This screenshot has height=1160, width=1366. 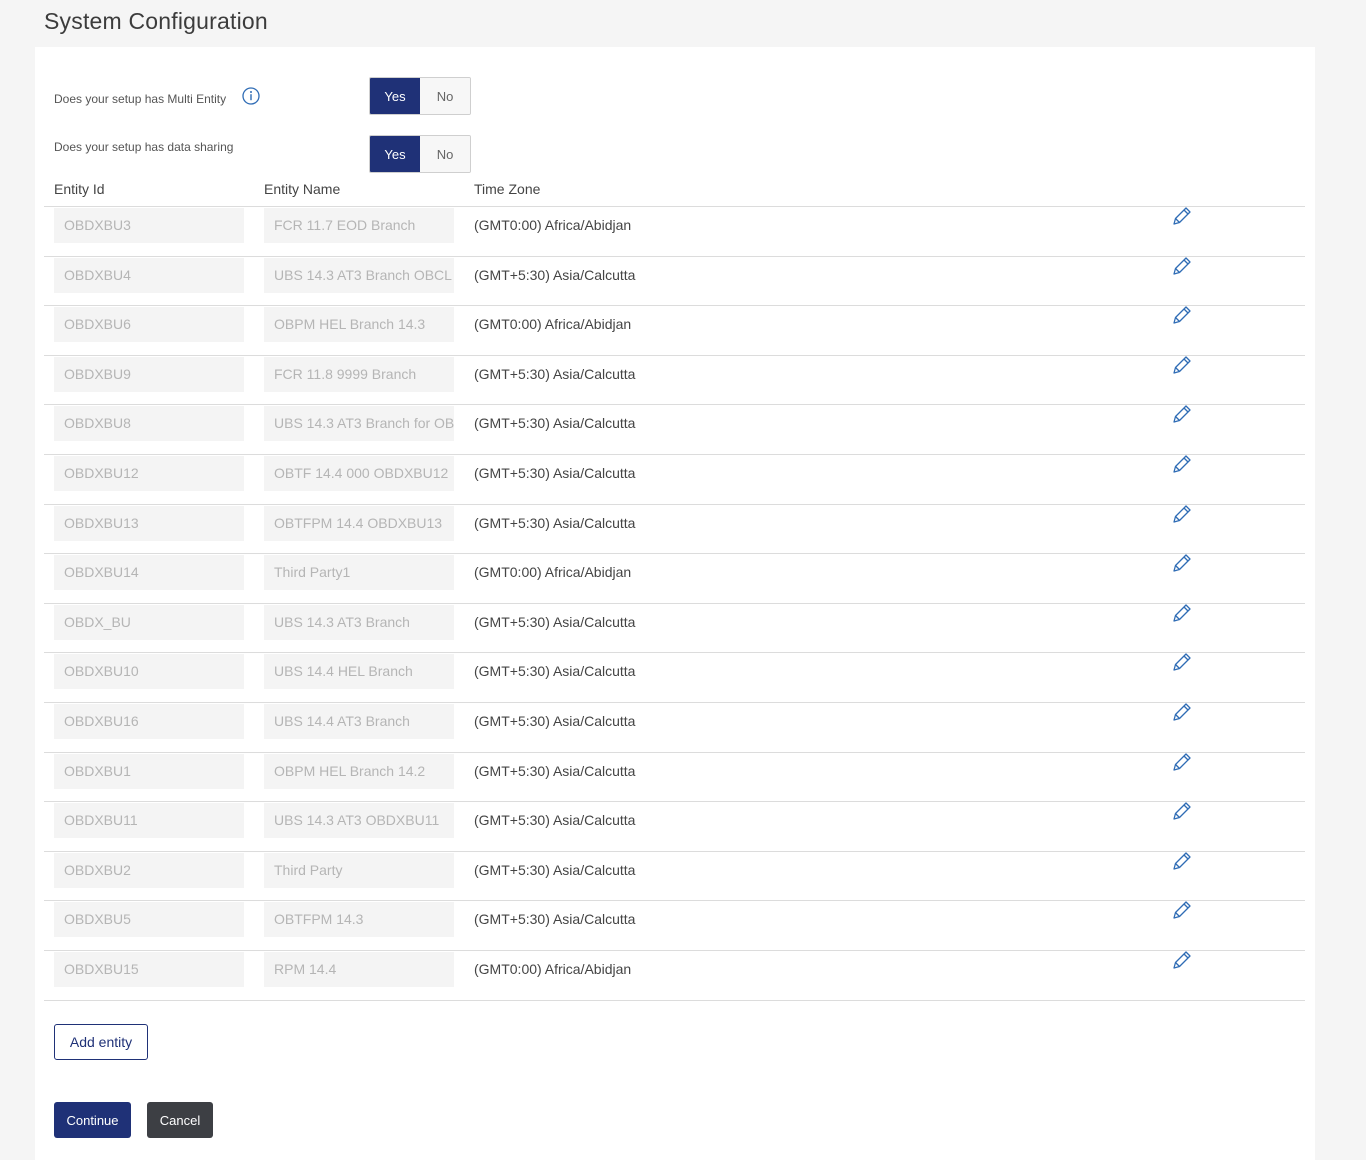 What do you see at coordinates (359, 721) in the screenshot?
I see `entity-name-field: UBS 14.4 AT3 Branch` at bounding box center [359, 721].